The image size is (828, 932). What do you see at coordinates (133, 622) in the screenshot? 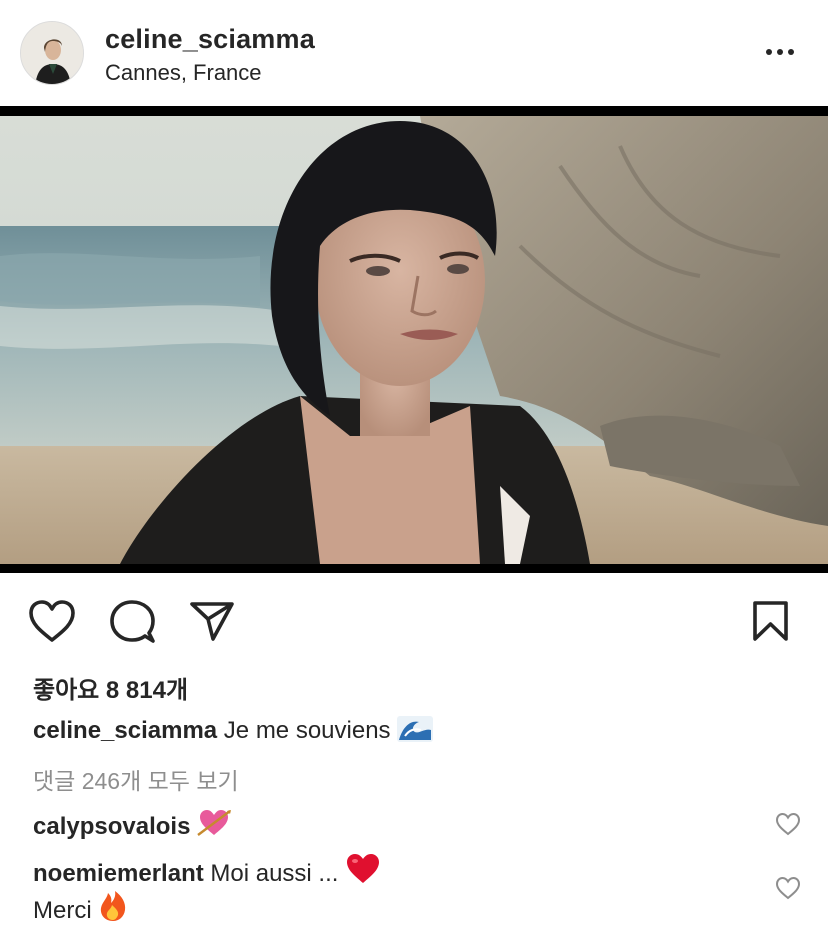
I see `comment-bubble-icon` at bounding box center [133, 622].